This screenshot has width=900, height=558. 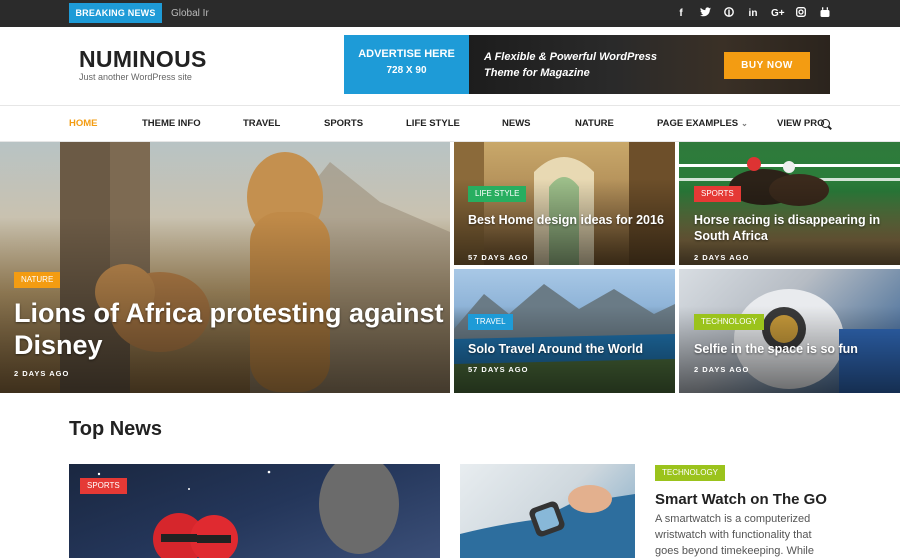 I want to click on social-links: f in G+, so click(x=753, y=13).